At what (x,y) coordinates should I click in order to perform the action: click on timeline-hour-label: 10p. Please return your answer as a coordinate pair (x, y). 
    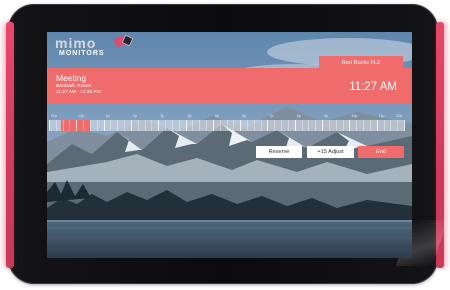
    Looking at the image, I should click on (354, 116).